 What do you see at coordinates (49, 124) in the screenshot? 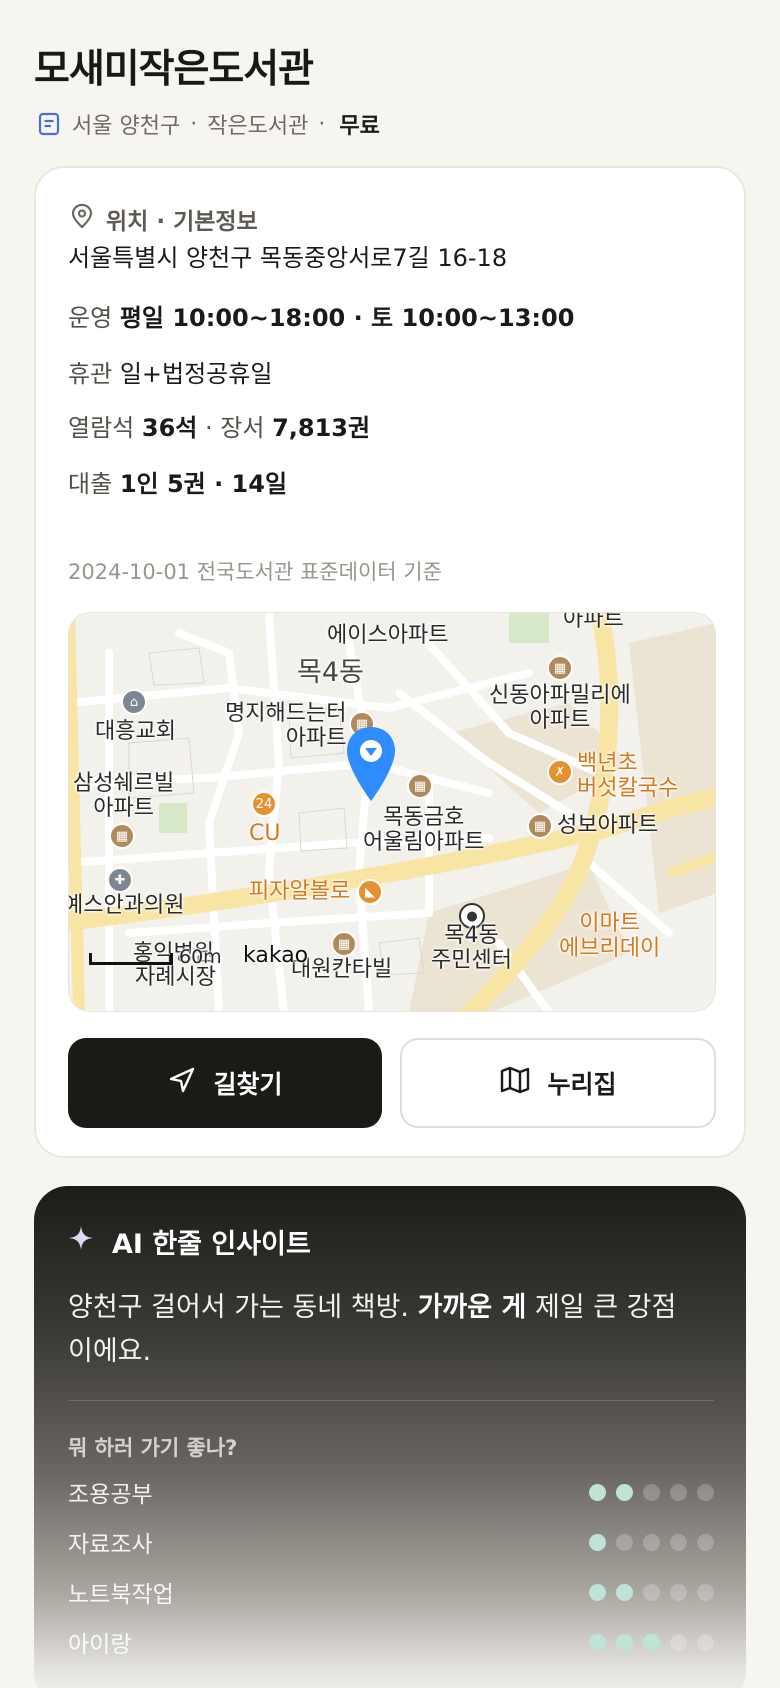
I see `document-icon` at bounding box center [49, 124].